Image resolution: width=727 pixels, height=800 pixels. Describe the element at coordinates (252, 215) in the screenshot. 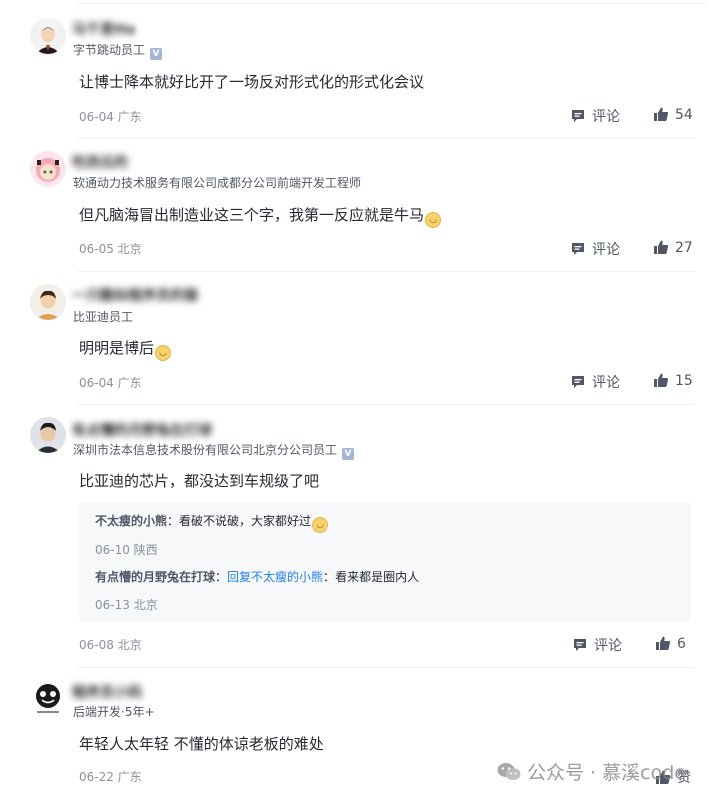

I see `comment-text-body: 但凡脑海冒出制造业这三个字，我第一反应就是牛马` at that location.